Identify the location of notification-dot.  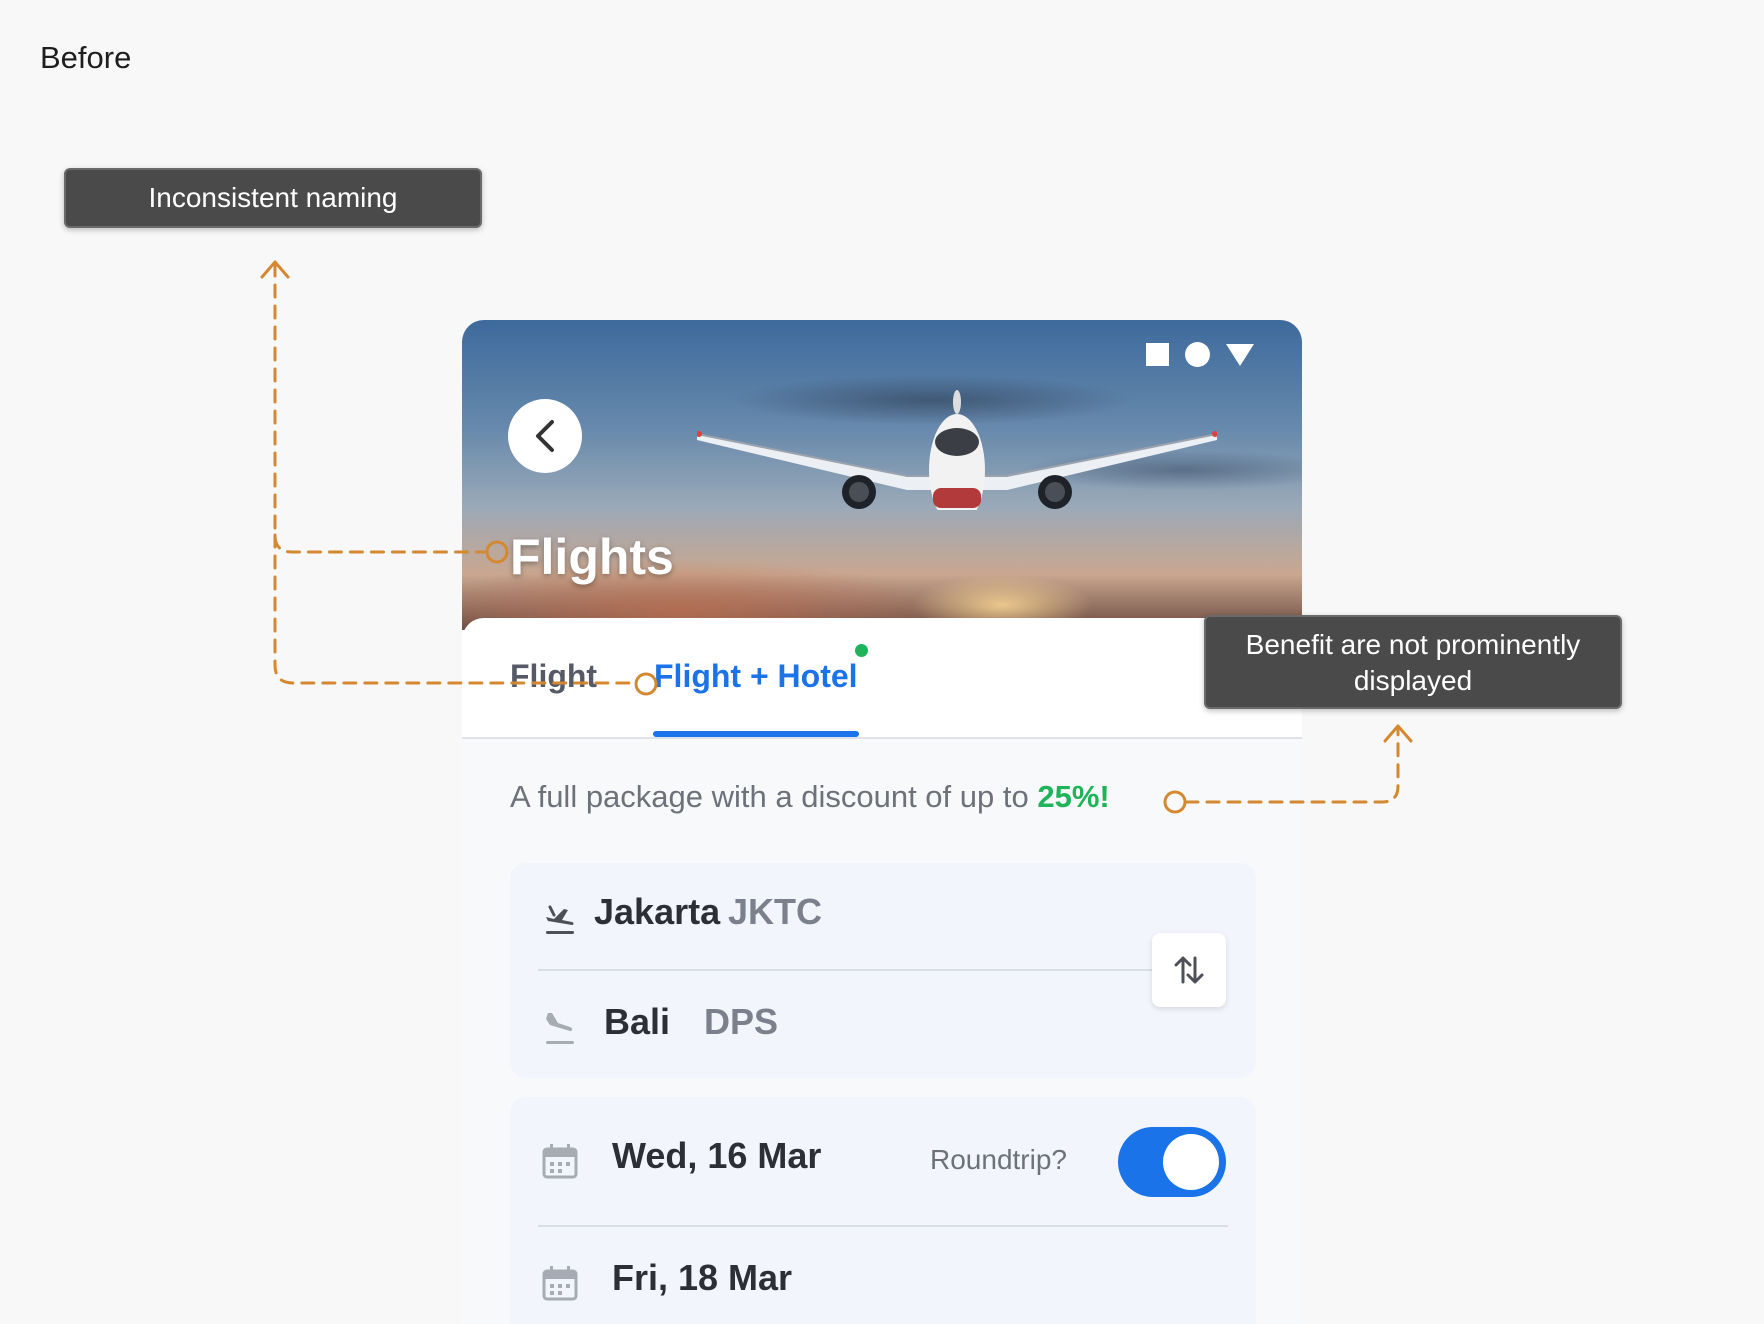
(861, 650).